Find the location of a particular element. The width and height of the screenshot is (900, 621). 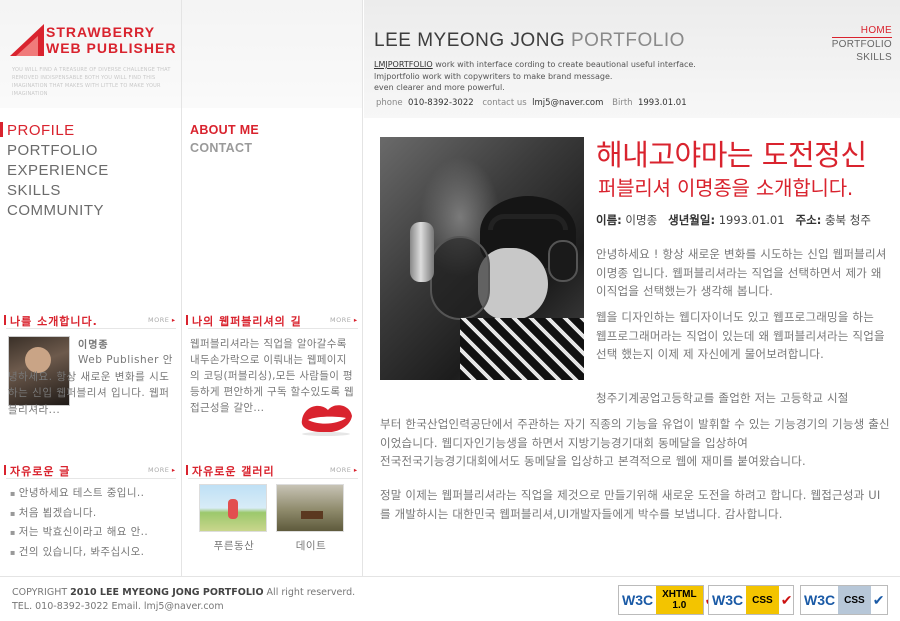

w3c-xhtml-badge: W3C XHTML 1.0 ✔ is located at coordinates (667, 600).